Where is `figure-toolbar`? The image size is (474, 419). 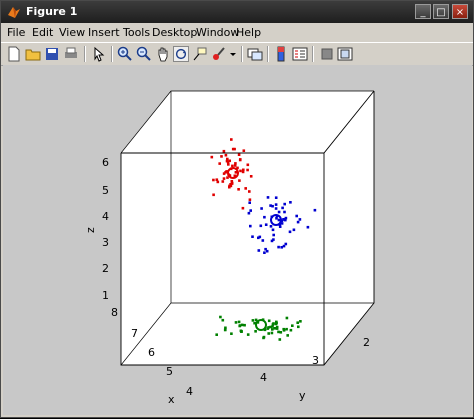
figure-toolbar is located at coordinates (237, 54).